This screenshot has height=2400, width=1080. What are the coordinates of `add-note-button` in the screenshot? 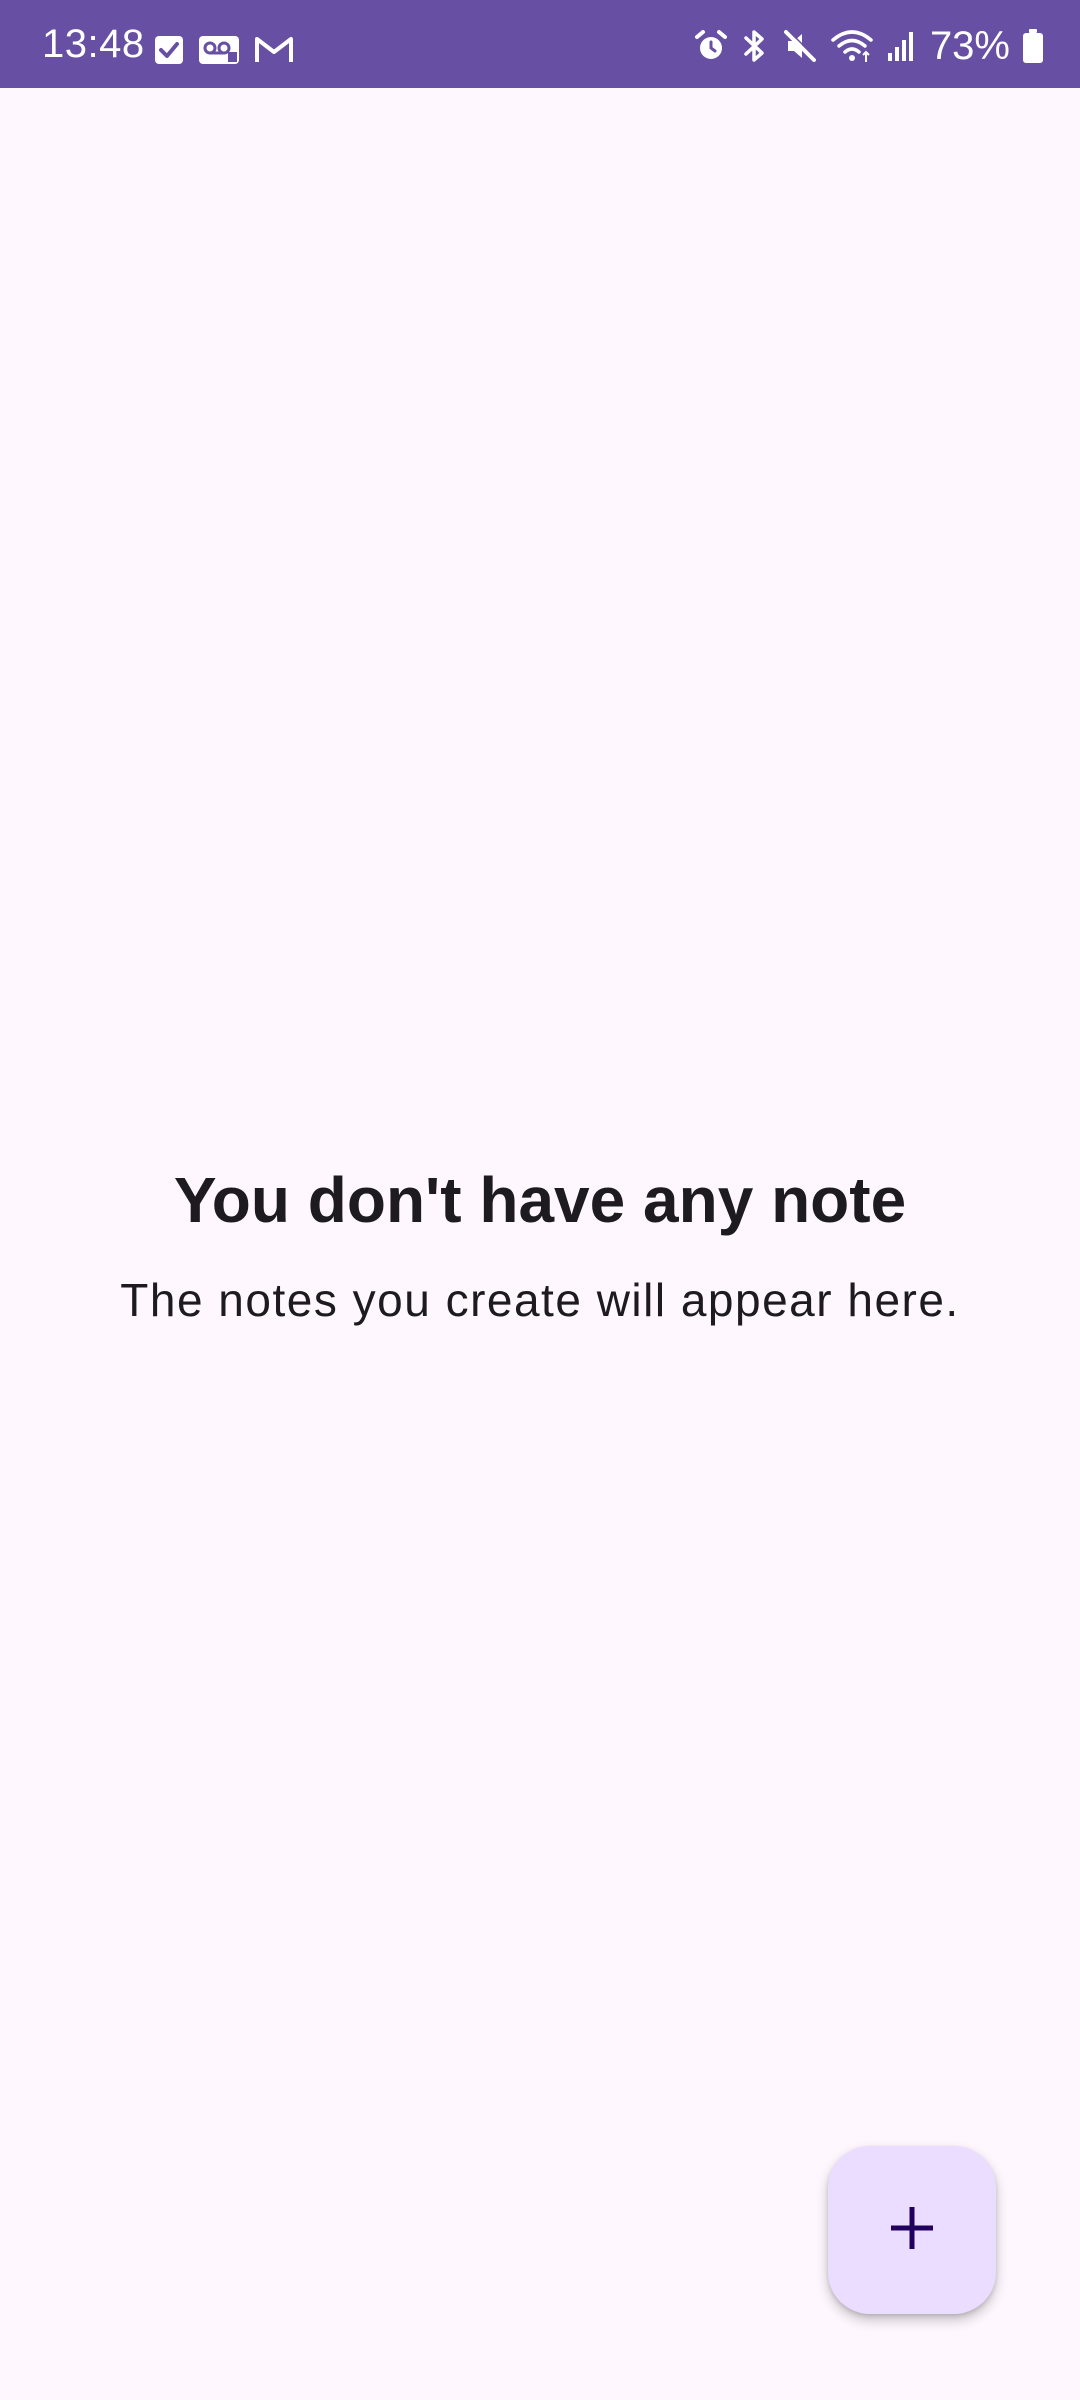 It's located at (912, 2230).